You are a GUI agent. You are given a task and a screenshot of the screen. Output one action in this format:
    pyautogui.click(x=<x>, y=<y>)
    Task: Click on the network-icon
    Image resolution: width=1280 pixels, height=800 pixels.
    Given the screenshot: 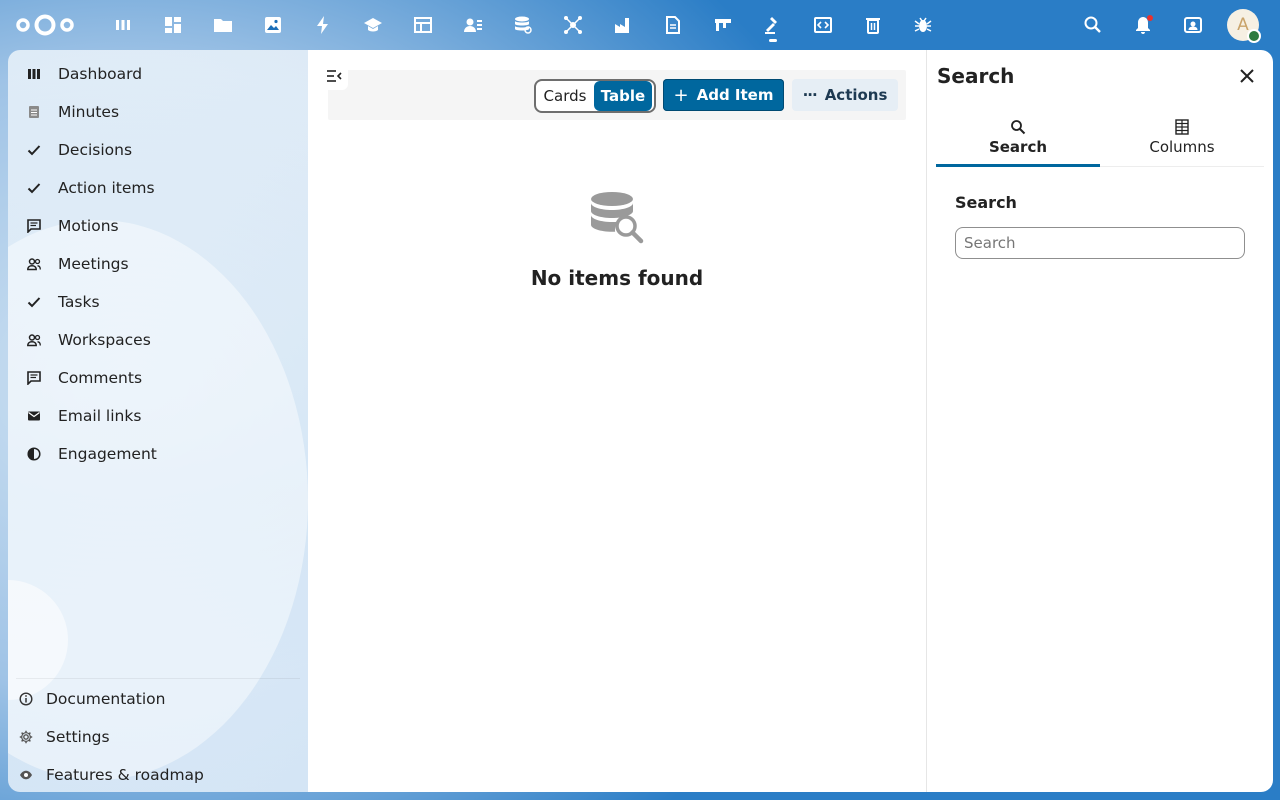 What is the action you would take?
    pyautogui.click(x=573, y=25)
    